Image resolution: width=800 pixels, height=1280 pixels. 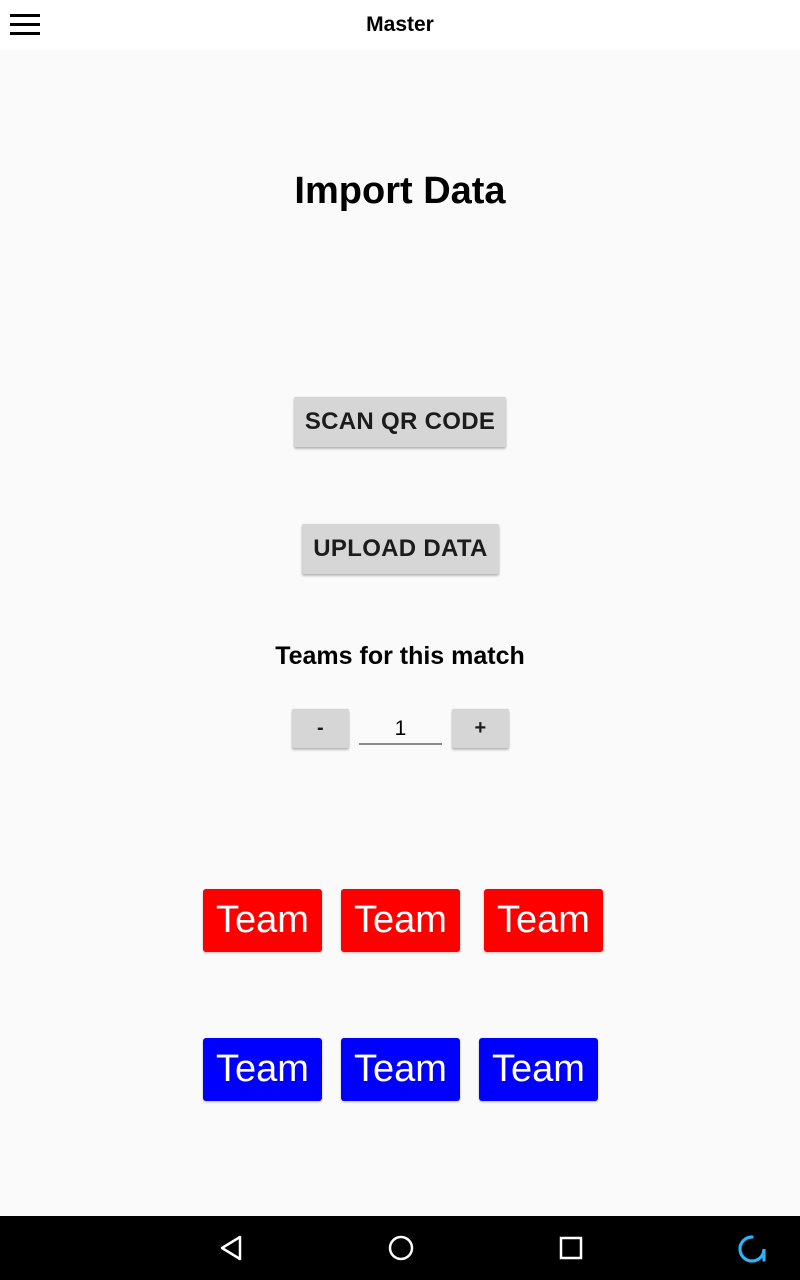 What do you see at coordinates (262, 1069) in the screenshot?
I see `blue-team-button-1: Team` at bounding box center [262, 1069].